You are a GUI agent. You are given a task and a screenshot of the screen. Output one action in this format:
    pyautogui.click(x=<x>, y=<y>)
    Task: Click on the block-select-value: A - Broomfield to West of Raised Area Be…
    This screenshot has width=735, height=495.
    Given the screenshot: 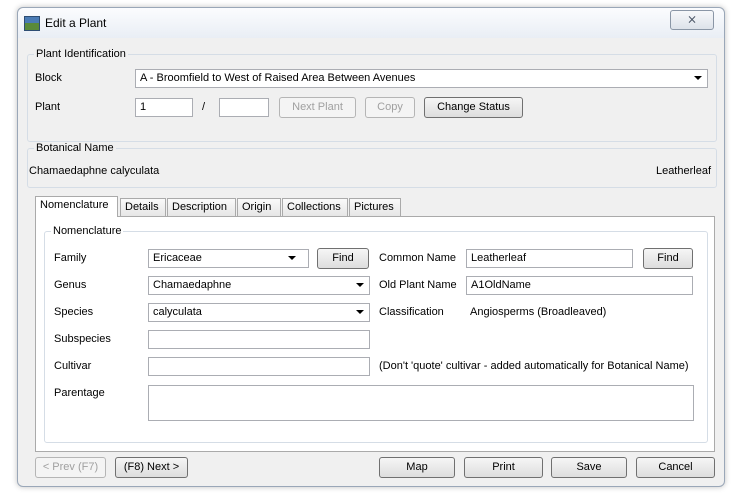 What is the action you would take?
    pyautogui.click(x=278, y=78)
    